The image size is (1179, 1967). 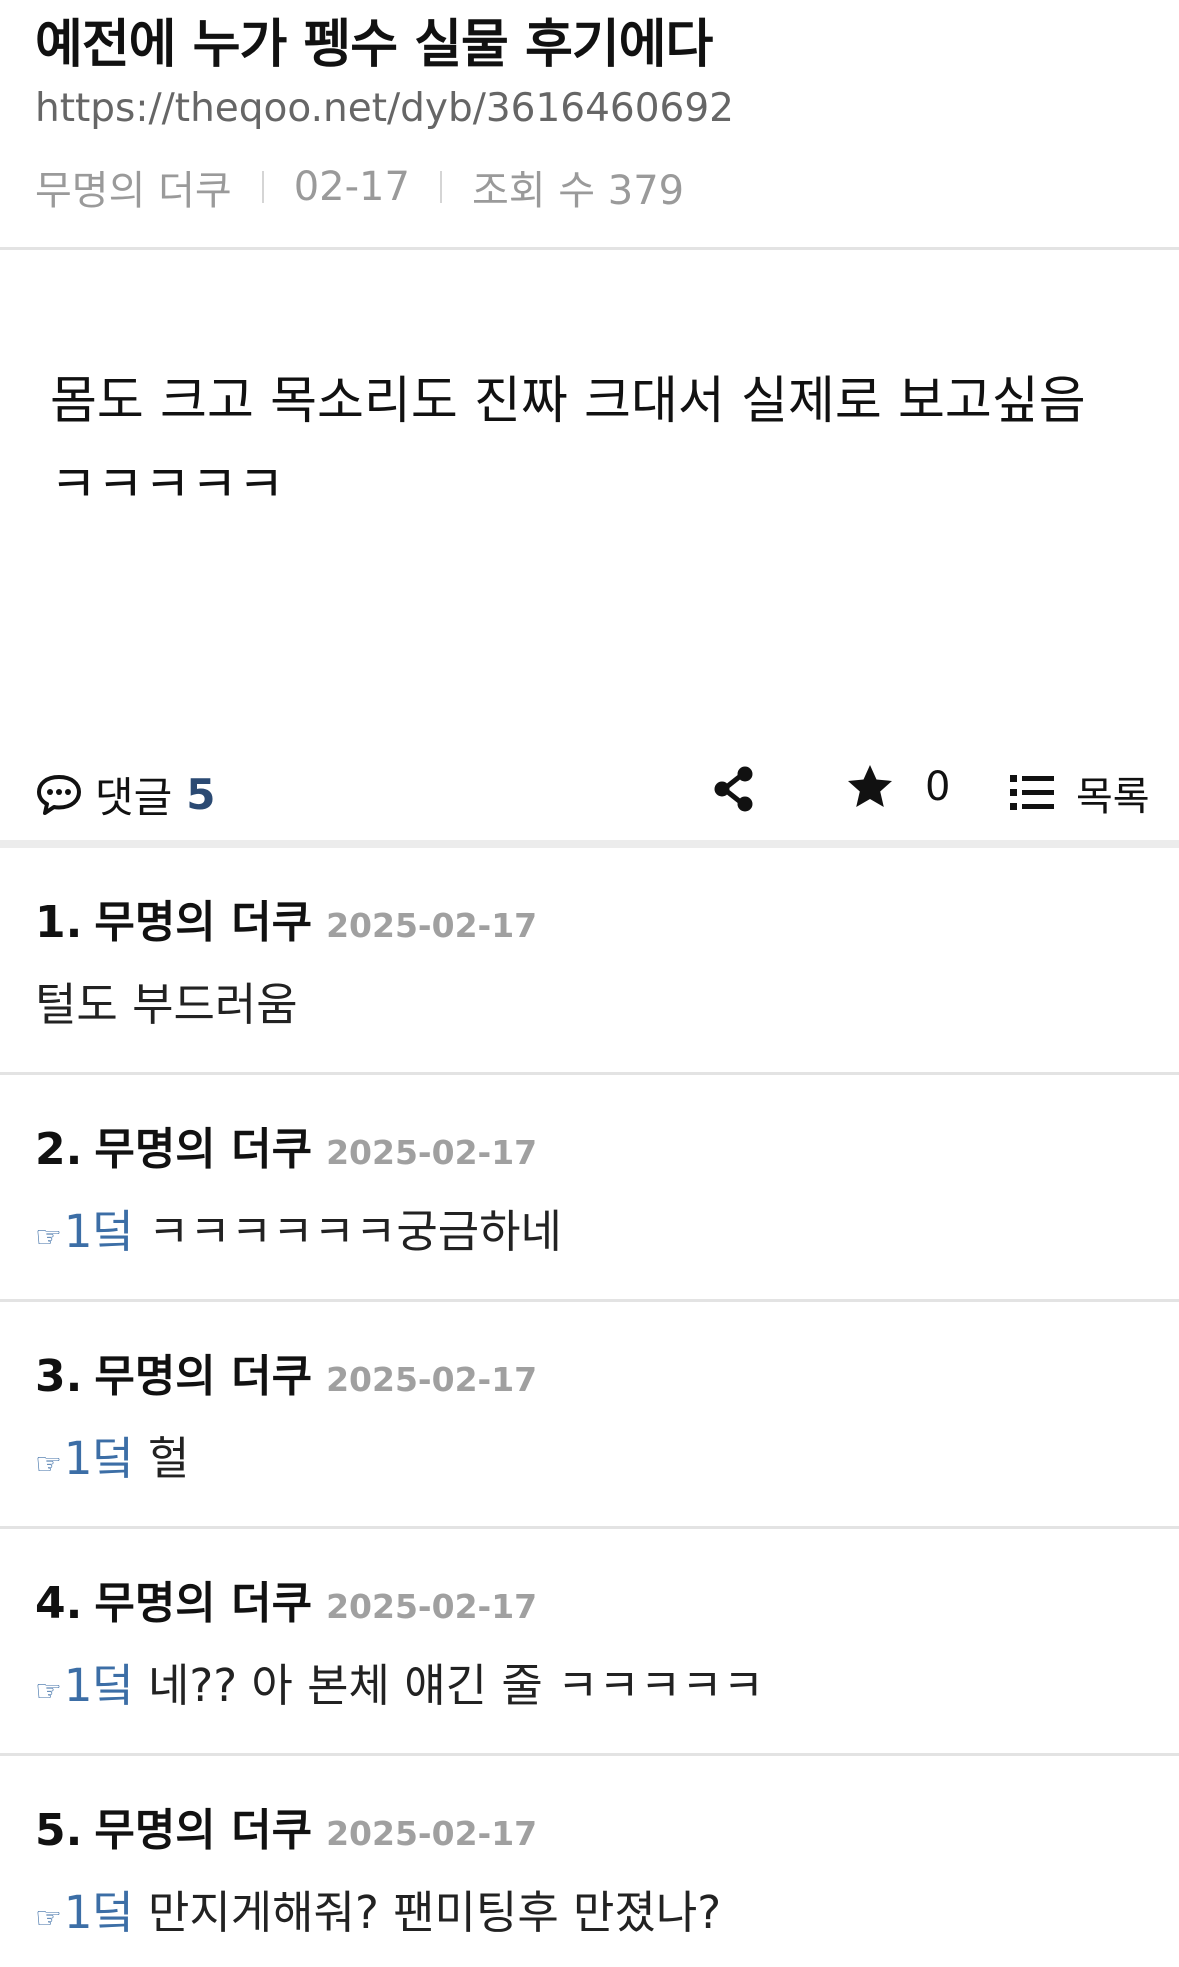 What do you see at coordinates (201, 794) in the screenshot?
I see `comments-count: 5` at bounding box center [201, 794].